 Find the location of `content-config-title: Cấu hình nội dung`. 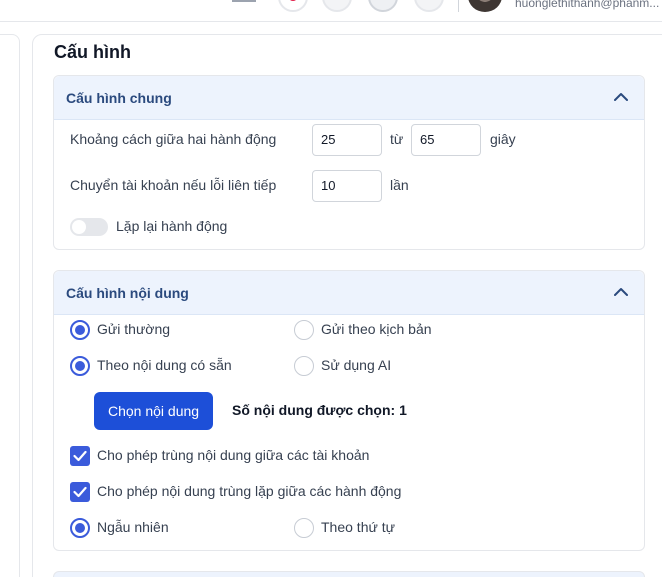

content-config-title: Cấu hình nội dung is located at coordinates (127, 293).